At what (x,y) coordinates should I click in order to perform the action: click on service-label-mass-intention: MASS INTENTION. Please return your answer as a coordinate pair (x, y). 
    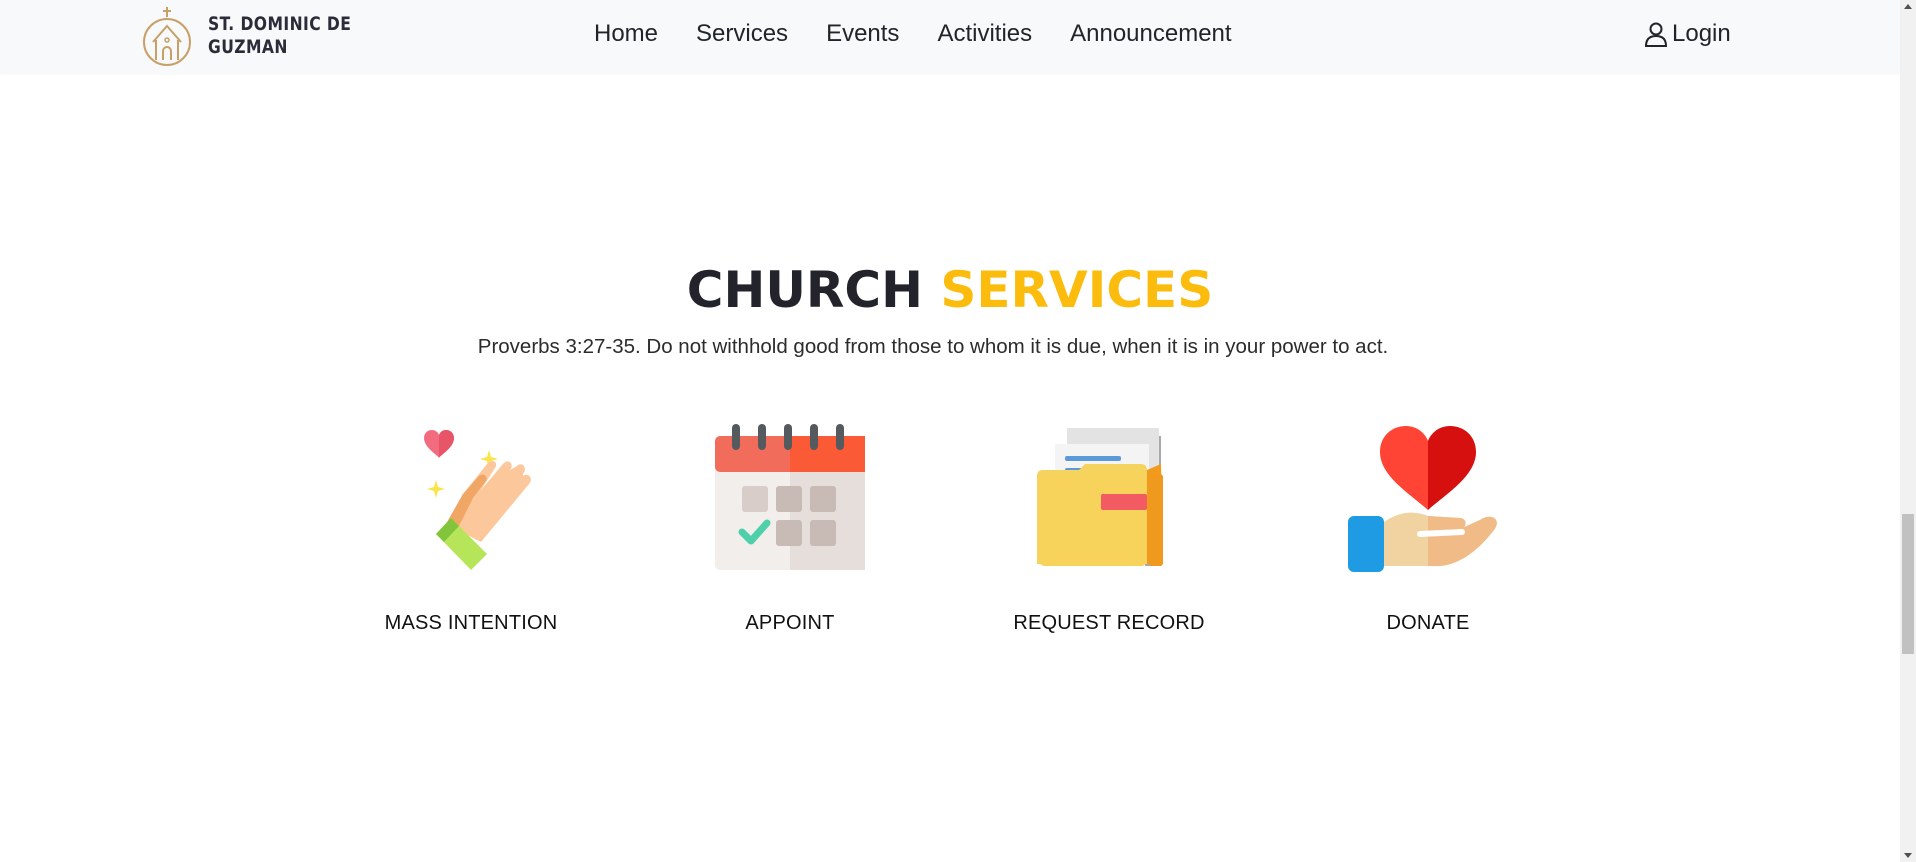
    Looking at the image, I should click on (471, 623).